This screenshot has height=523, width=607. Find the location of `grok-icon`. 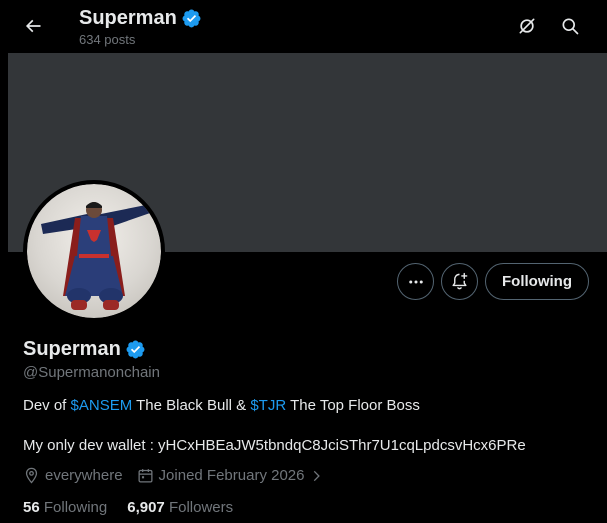

grok-icon is located at coordinates (527, 26).